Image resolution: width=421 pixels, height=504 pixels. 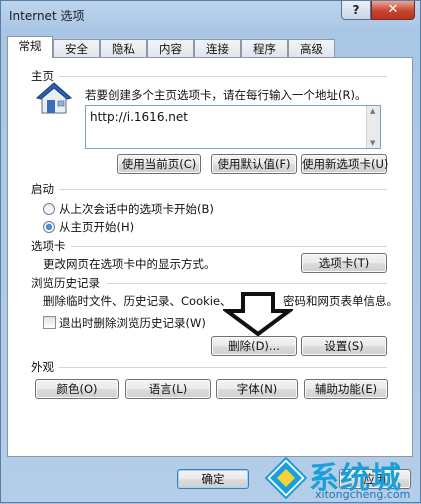 What do you see at coordinates (373, 127) in the screenshot?
I see `url-scrollbar: ▲ ▼` at bounding box center [373, 127].